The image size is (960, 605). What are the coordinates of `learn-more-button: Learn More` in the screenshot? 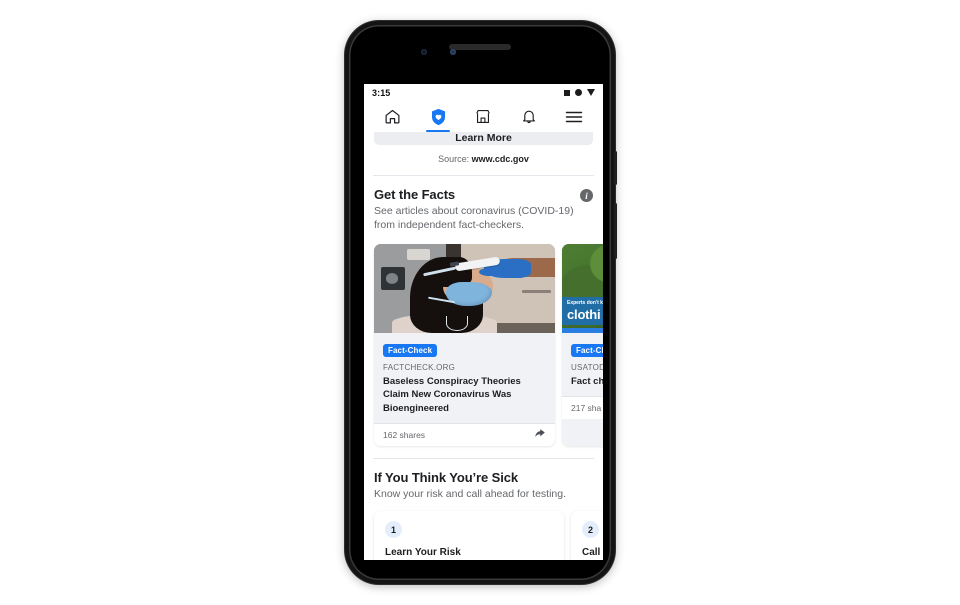 It's located at (483, 138).